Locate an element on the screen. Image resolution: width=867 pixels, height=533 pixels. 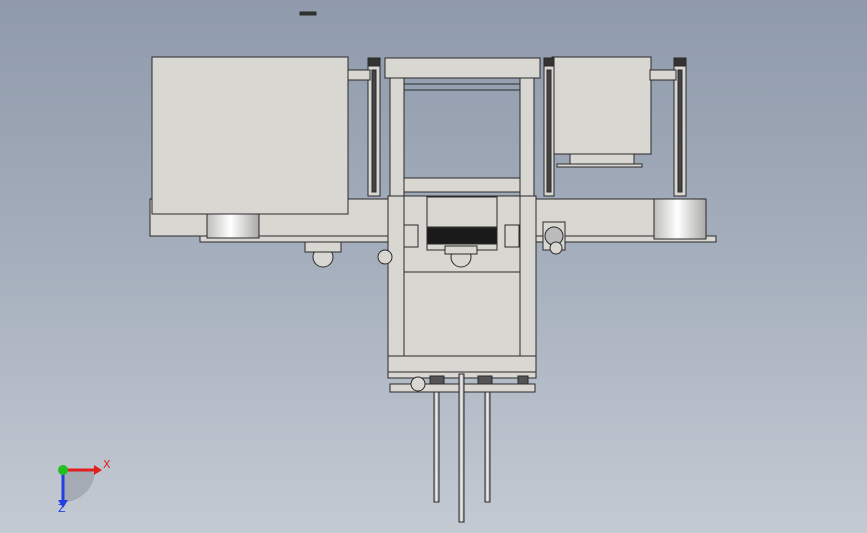
right-box-foot is located at coordinates (602, 159).